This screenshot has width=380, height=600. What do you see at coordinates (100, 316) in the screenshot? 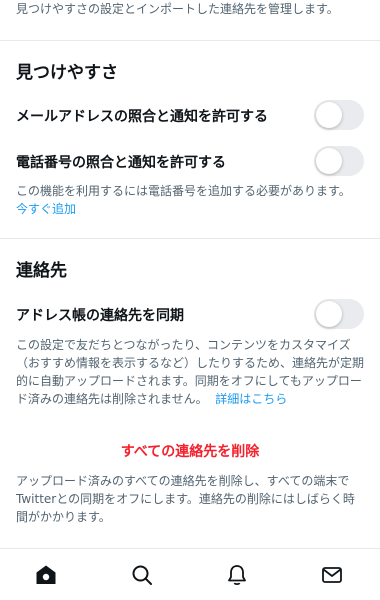
I see `sync-contacts-label: アドレス帳の連絡先を同期` at bounding box center [100, 316].